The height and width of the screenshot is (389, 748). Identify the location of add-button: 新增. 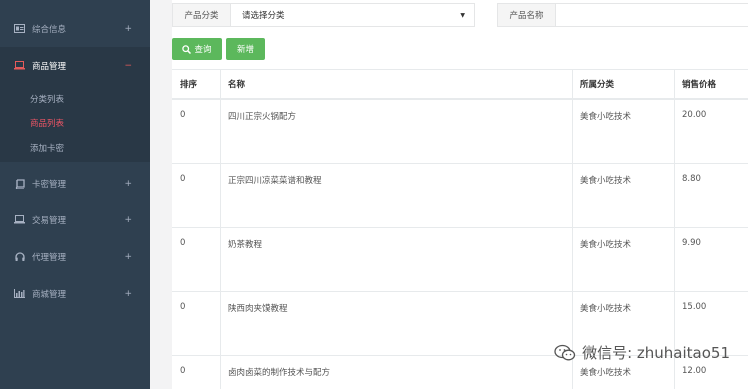
(245, 49).